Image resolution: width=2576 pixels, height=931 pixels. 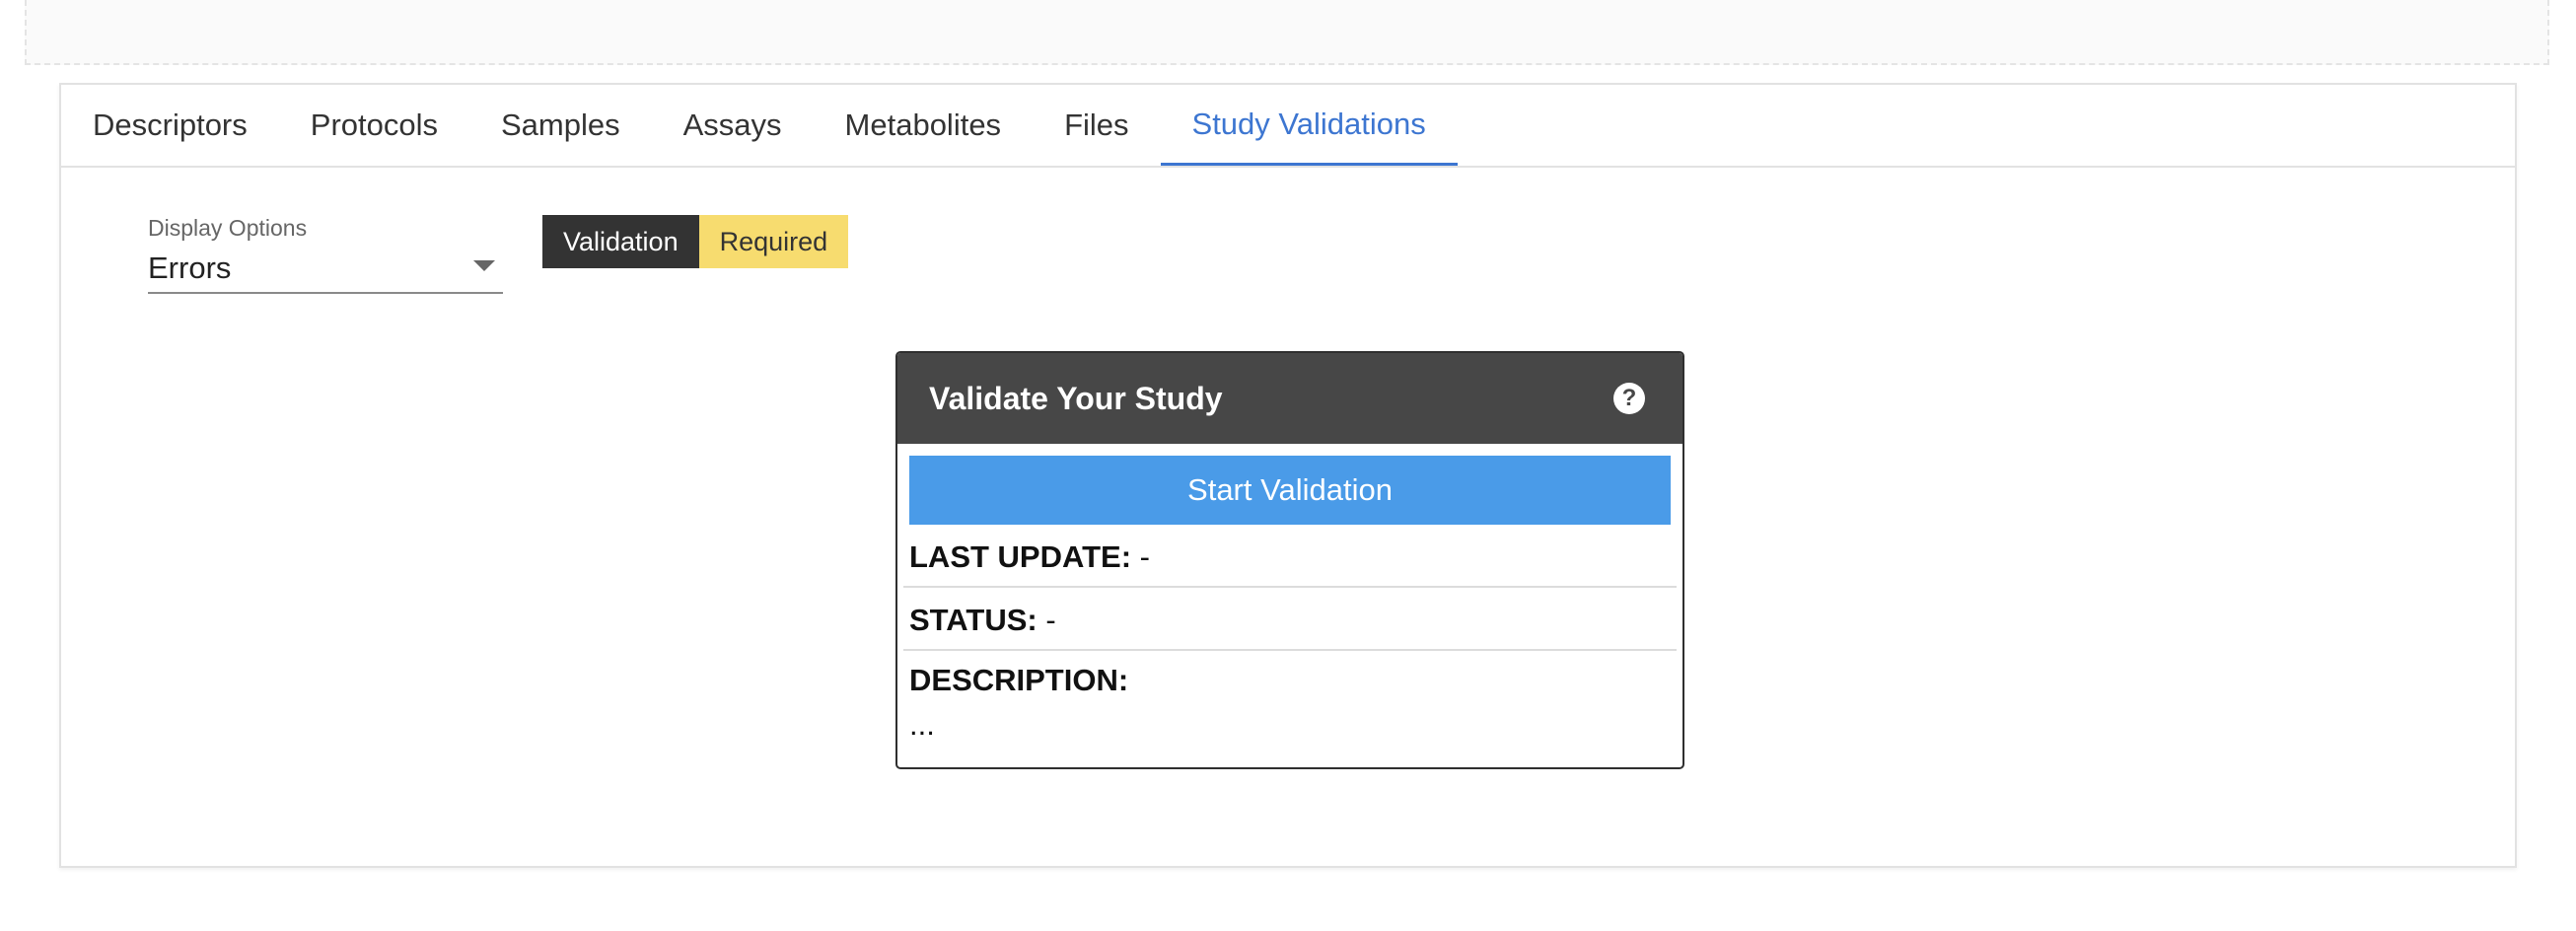 I want to click on tab-assays: Assays, so click(x=733, y=125).